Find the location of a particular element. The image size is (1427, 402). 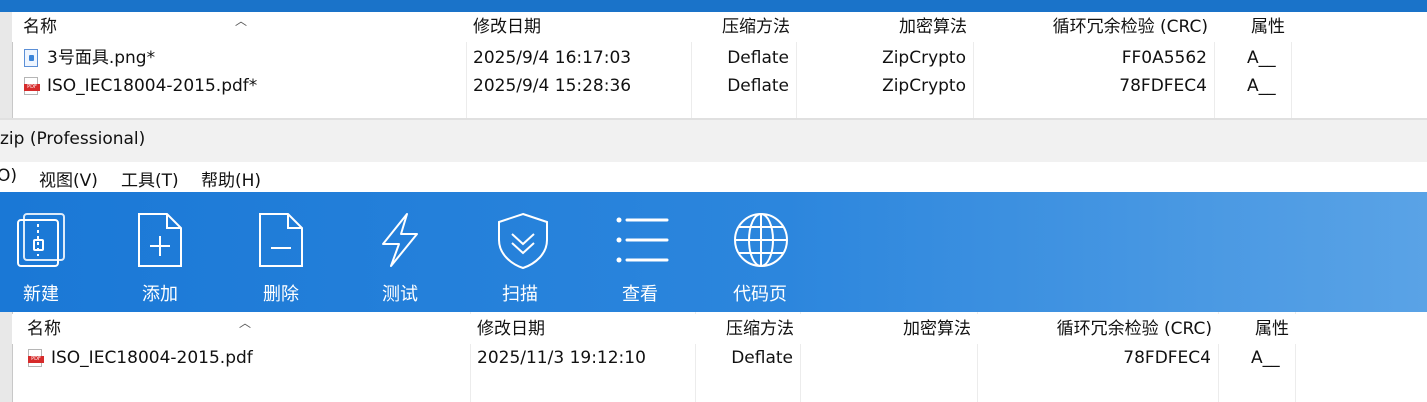

add-file-icon is located at coordinates (160, 240).